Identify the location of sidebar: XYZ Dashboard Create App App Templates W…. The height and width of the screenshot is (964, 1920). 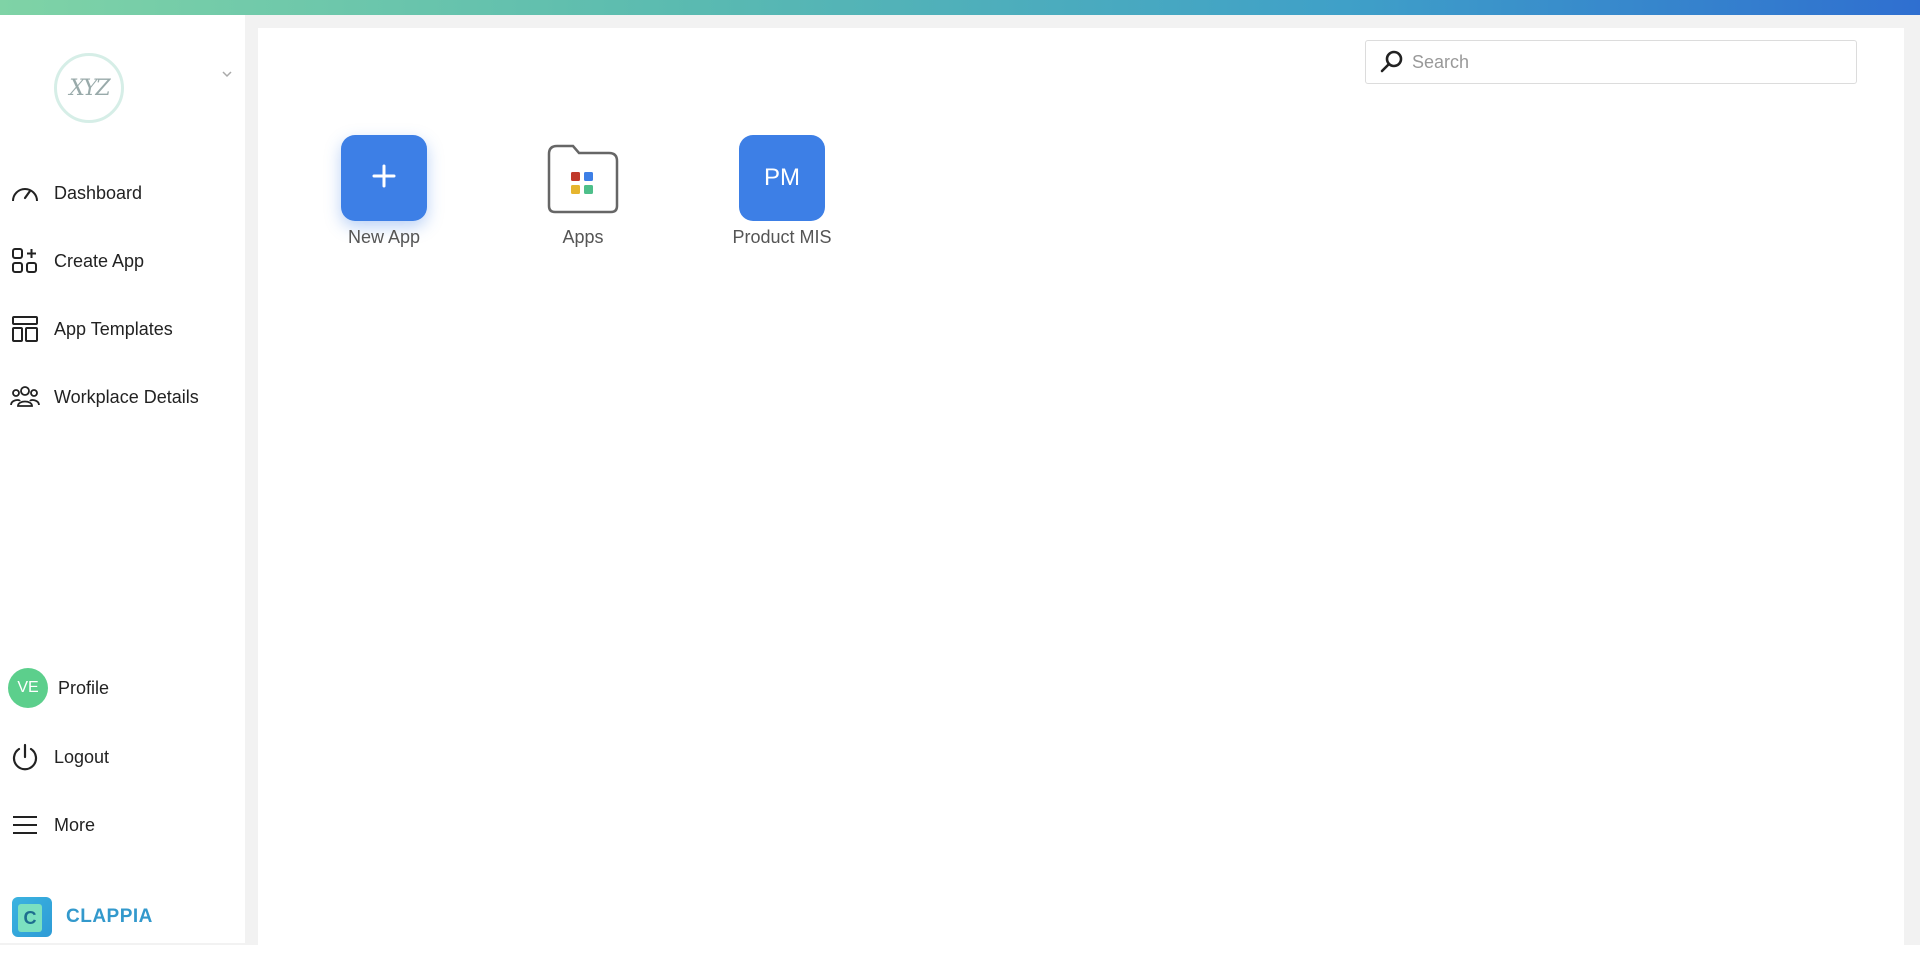
(122, 479).